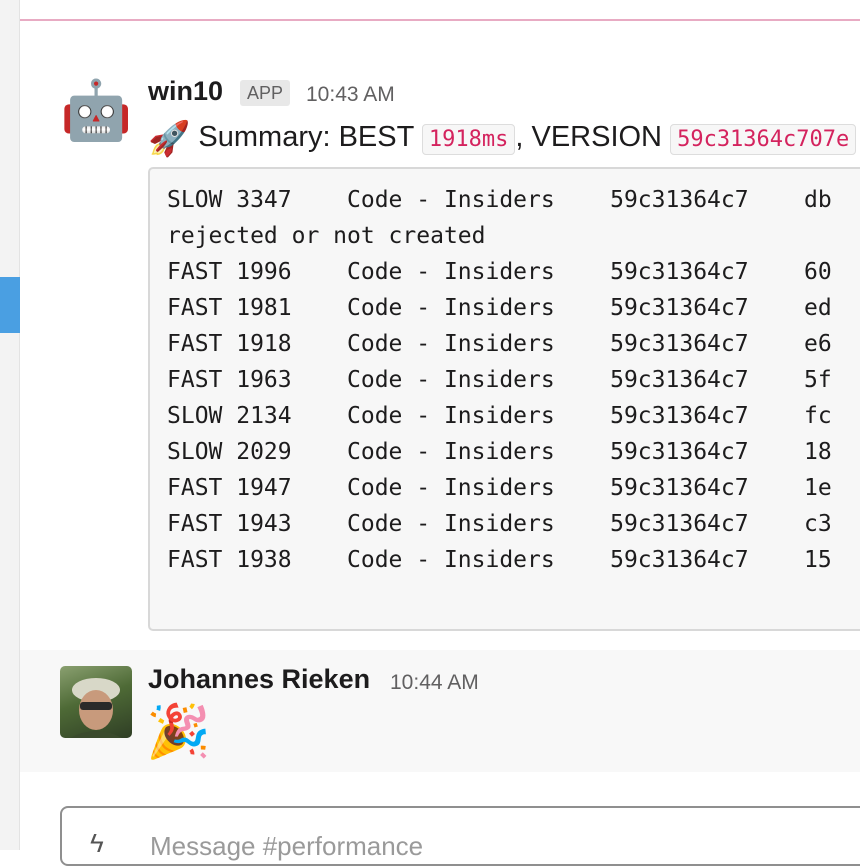 The image size is (860, 866). What do you see at coordinates (499, 524) in the screenshot?
I see `code-line: FAST 1943 Code - Insiders 59c31364c7 c3` at bounding box center [499, 524].